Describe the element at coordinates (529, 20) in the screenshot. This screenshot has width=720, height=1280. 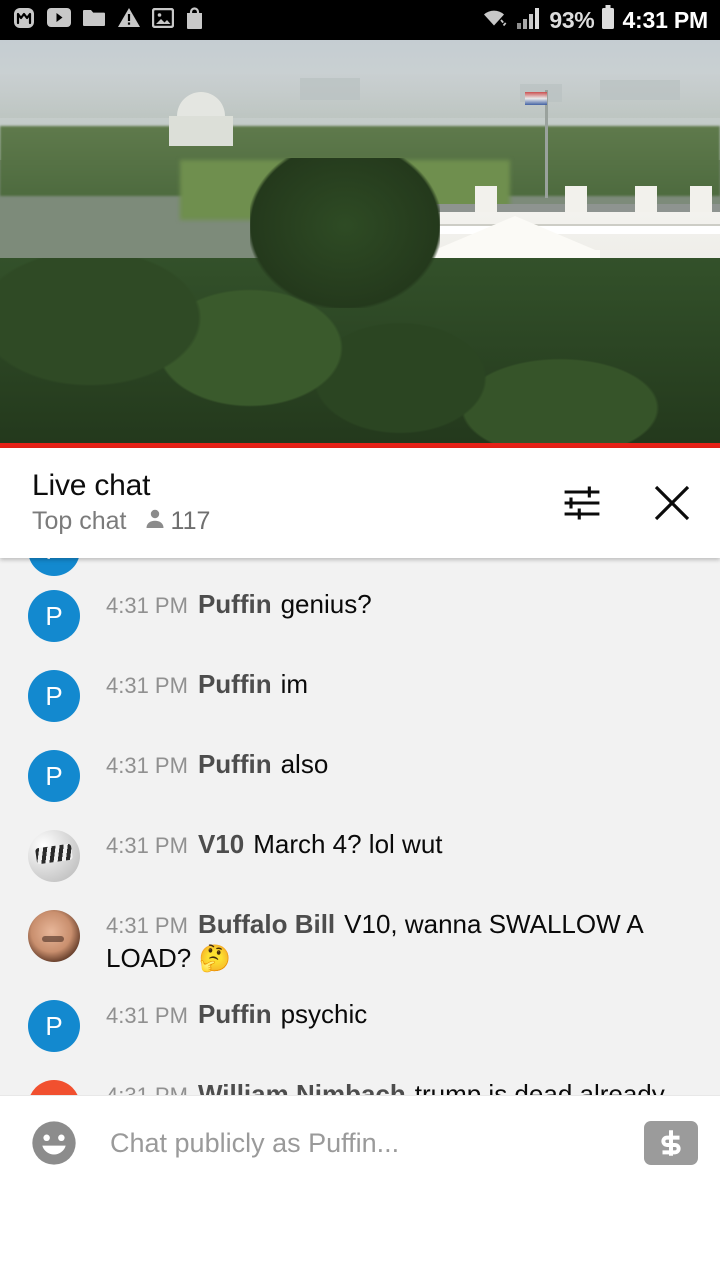
I see `cellular-signal-icon` at that location.